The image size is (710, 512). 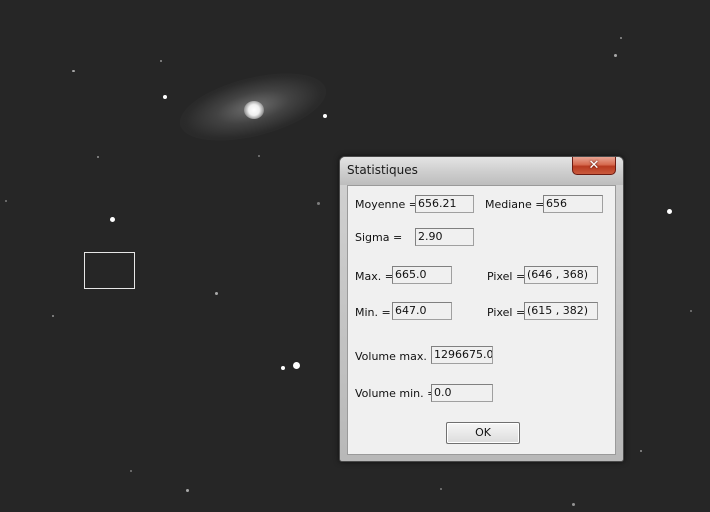 I want to click on close-icon: ✕, so click(x=594, y=165).